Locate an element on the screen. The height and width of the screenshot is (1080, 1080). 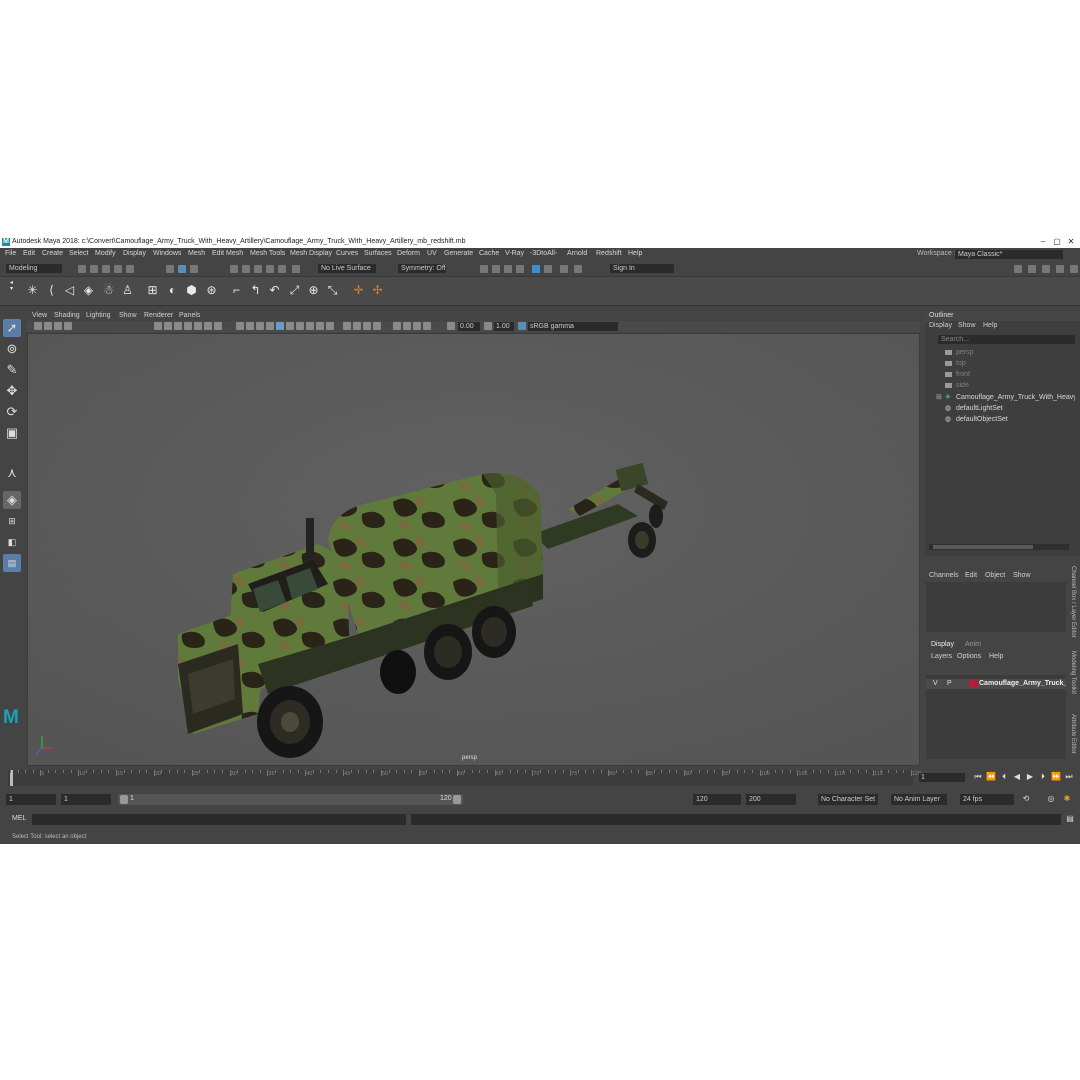
cluster-handle-icon: ✢ is located at coordinates (377, 290).